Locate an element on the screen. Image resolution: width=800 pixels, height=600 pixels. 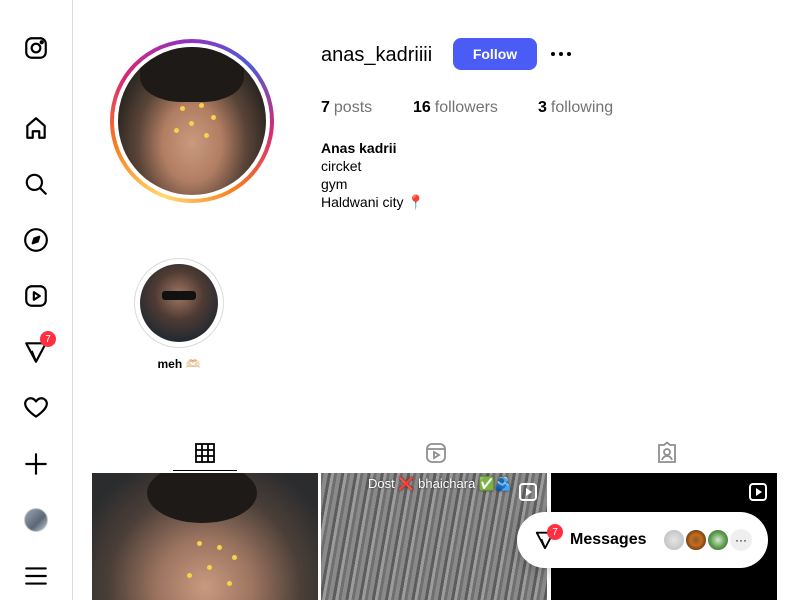
reel-caption: Dost ❌ bhaichara ✅🫂 is located at coordinates (440, 483).